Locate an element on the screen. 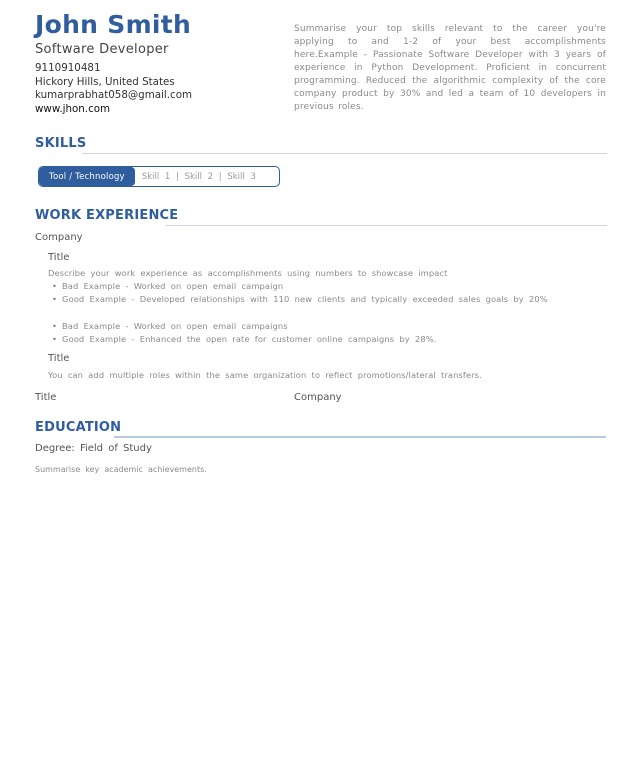 Image resolution: width=640 pixels, height=780 pixels. location: Hickory Hills, United States is located at coordinates (105, 81).